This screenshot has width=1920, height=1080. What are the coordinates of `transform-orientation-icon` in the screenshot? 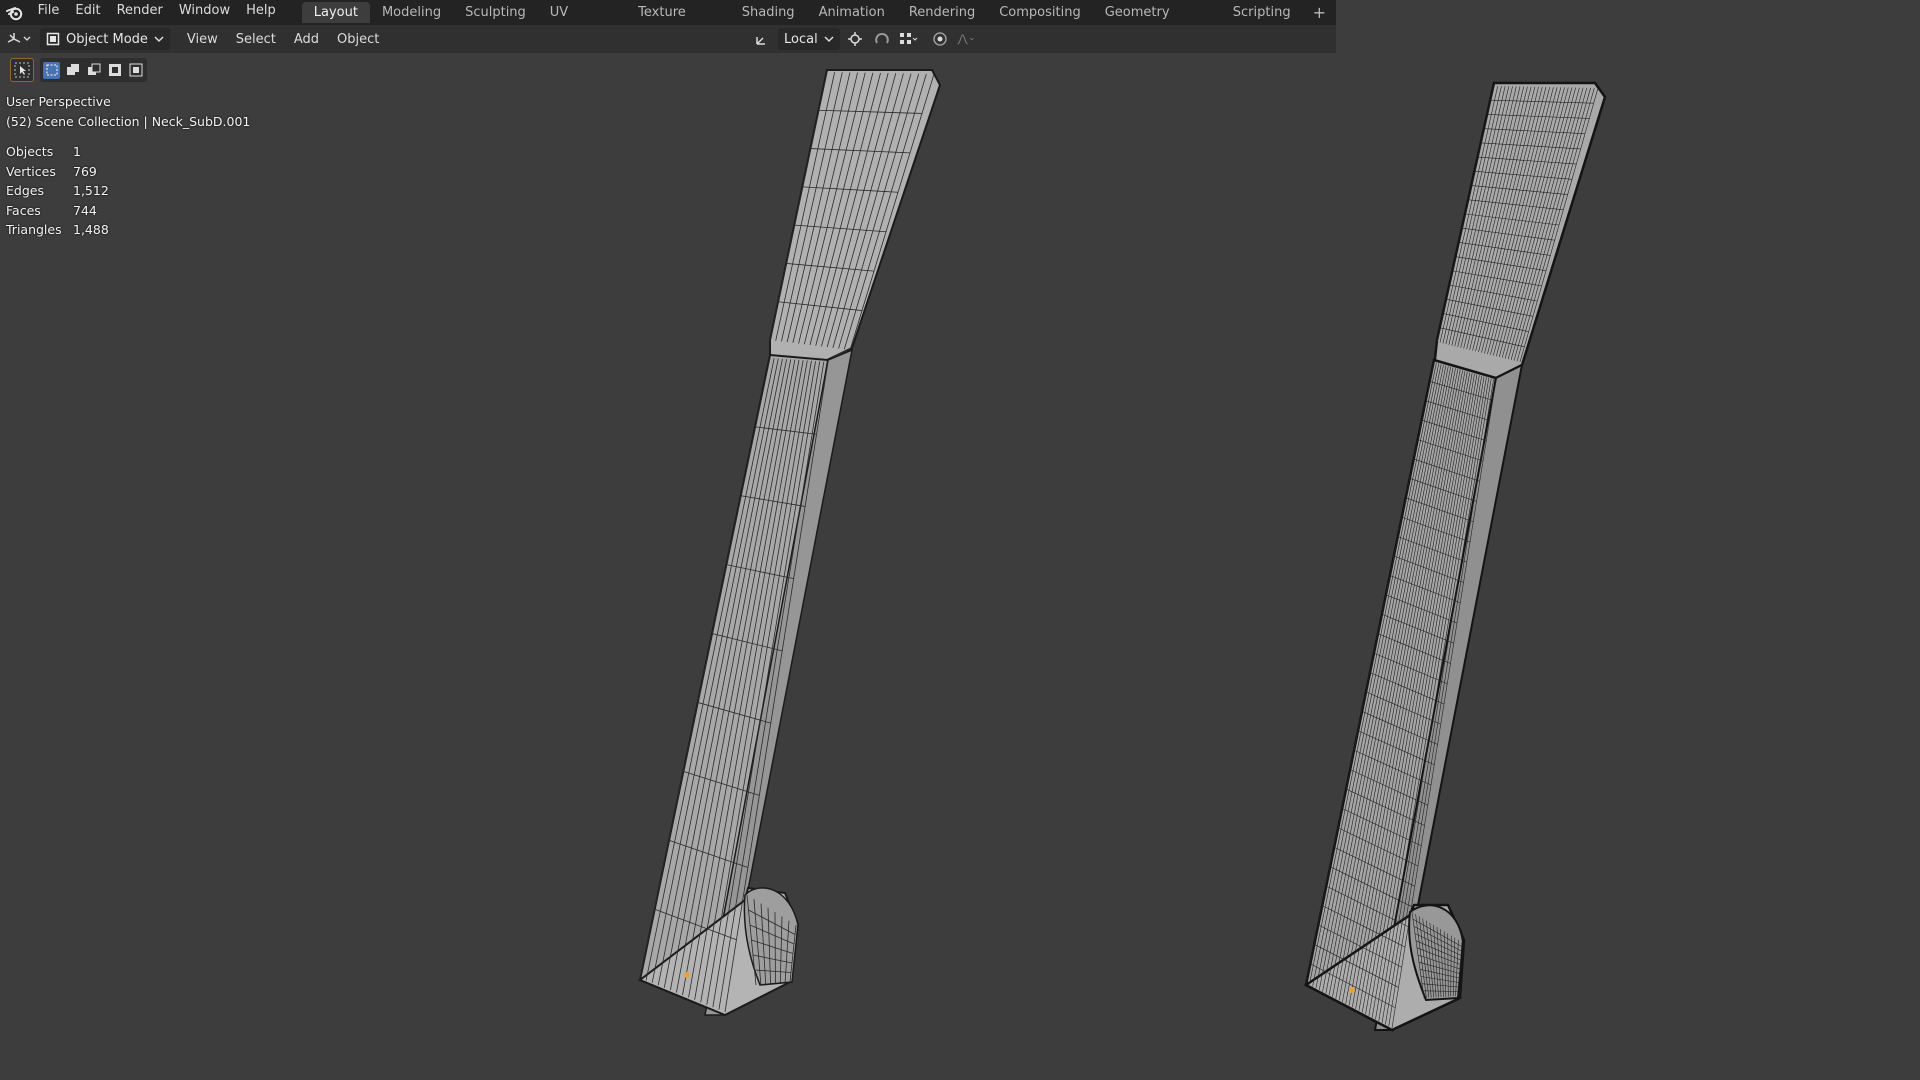 It's located at (760, 41).